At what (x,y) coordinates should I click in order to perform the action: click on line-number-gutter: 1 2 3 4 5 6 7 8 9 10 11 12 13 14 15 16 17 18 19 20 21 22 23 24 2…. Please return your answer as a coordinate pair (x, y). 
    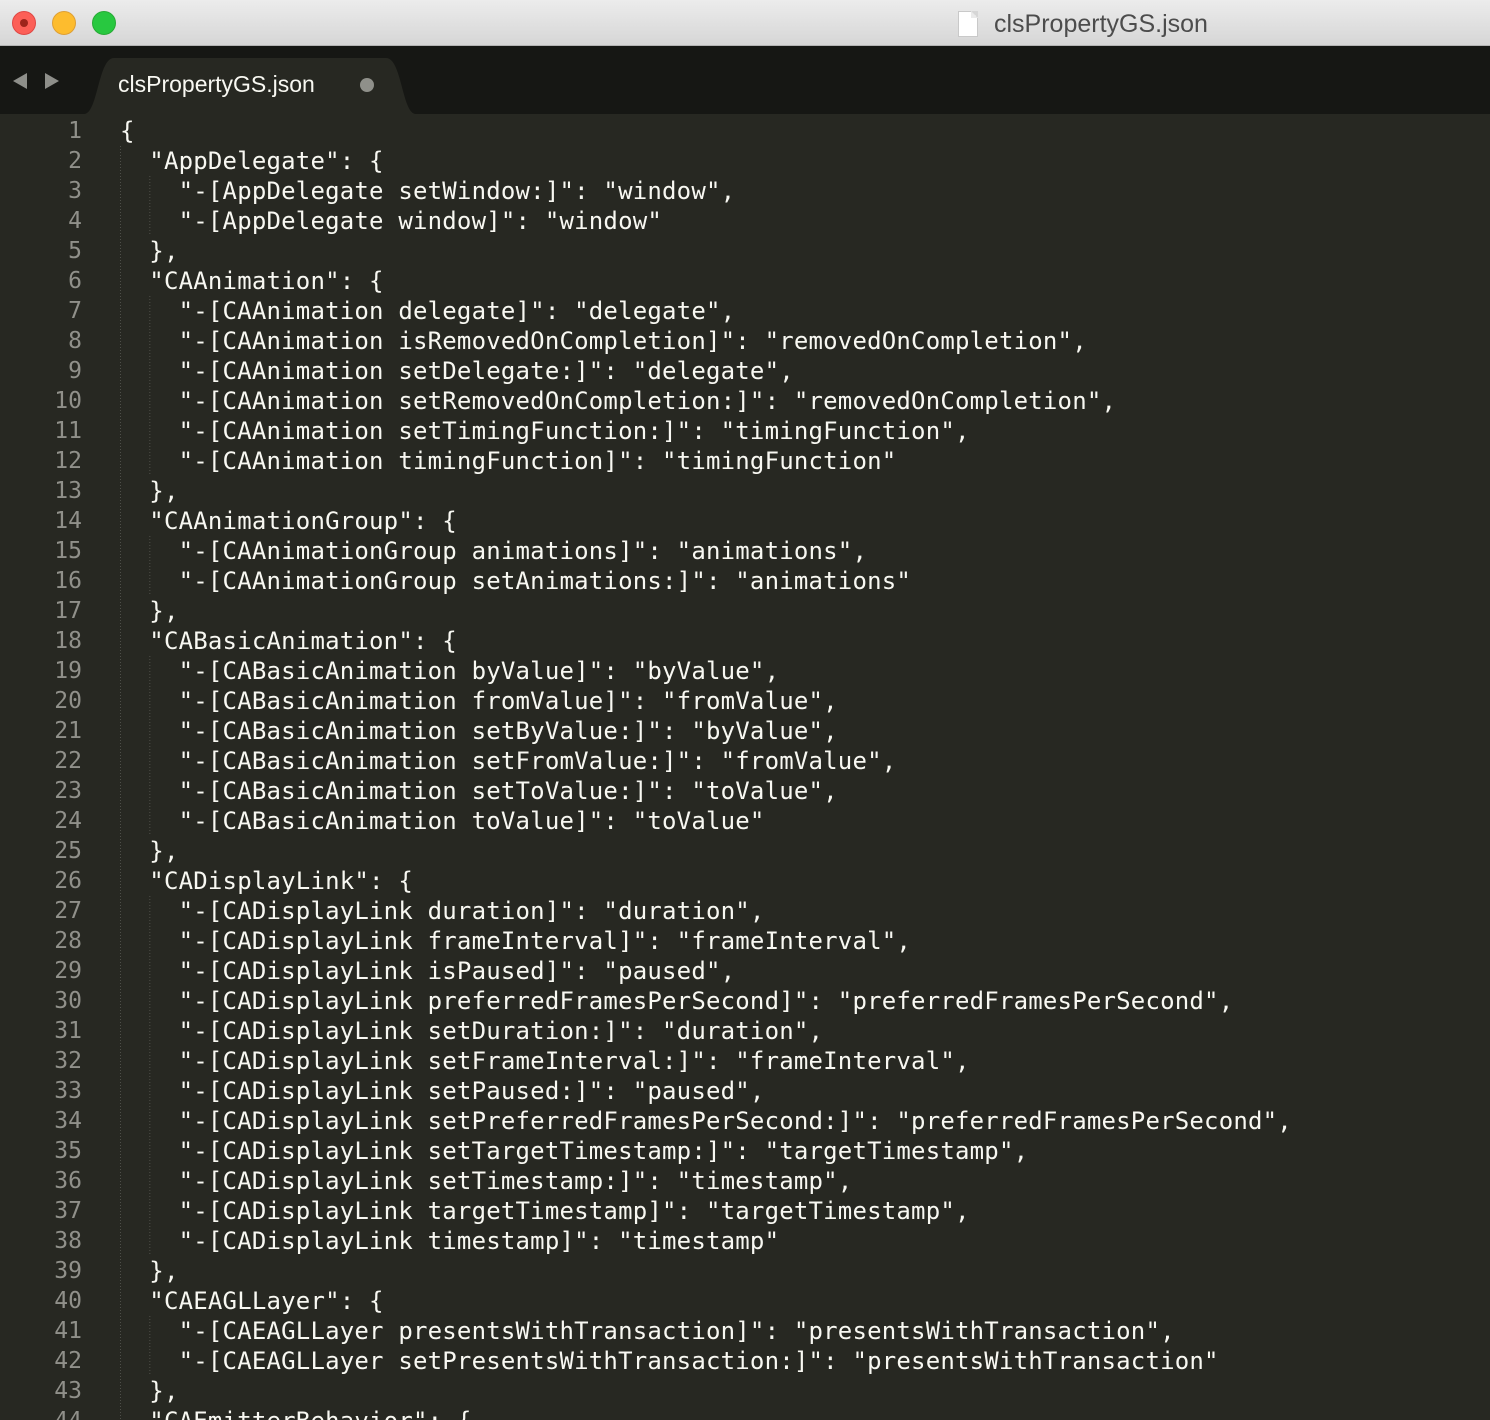
    Looking at the image, I should click on (41, 768).